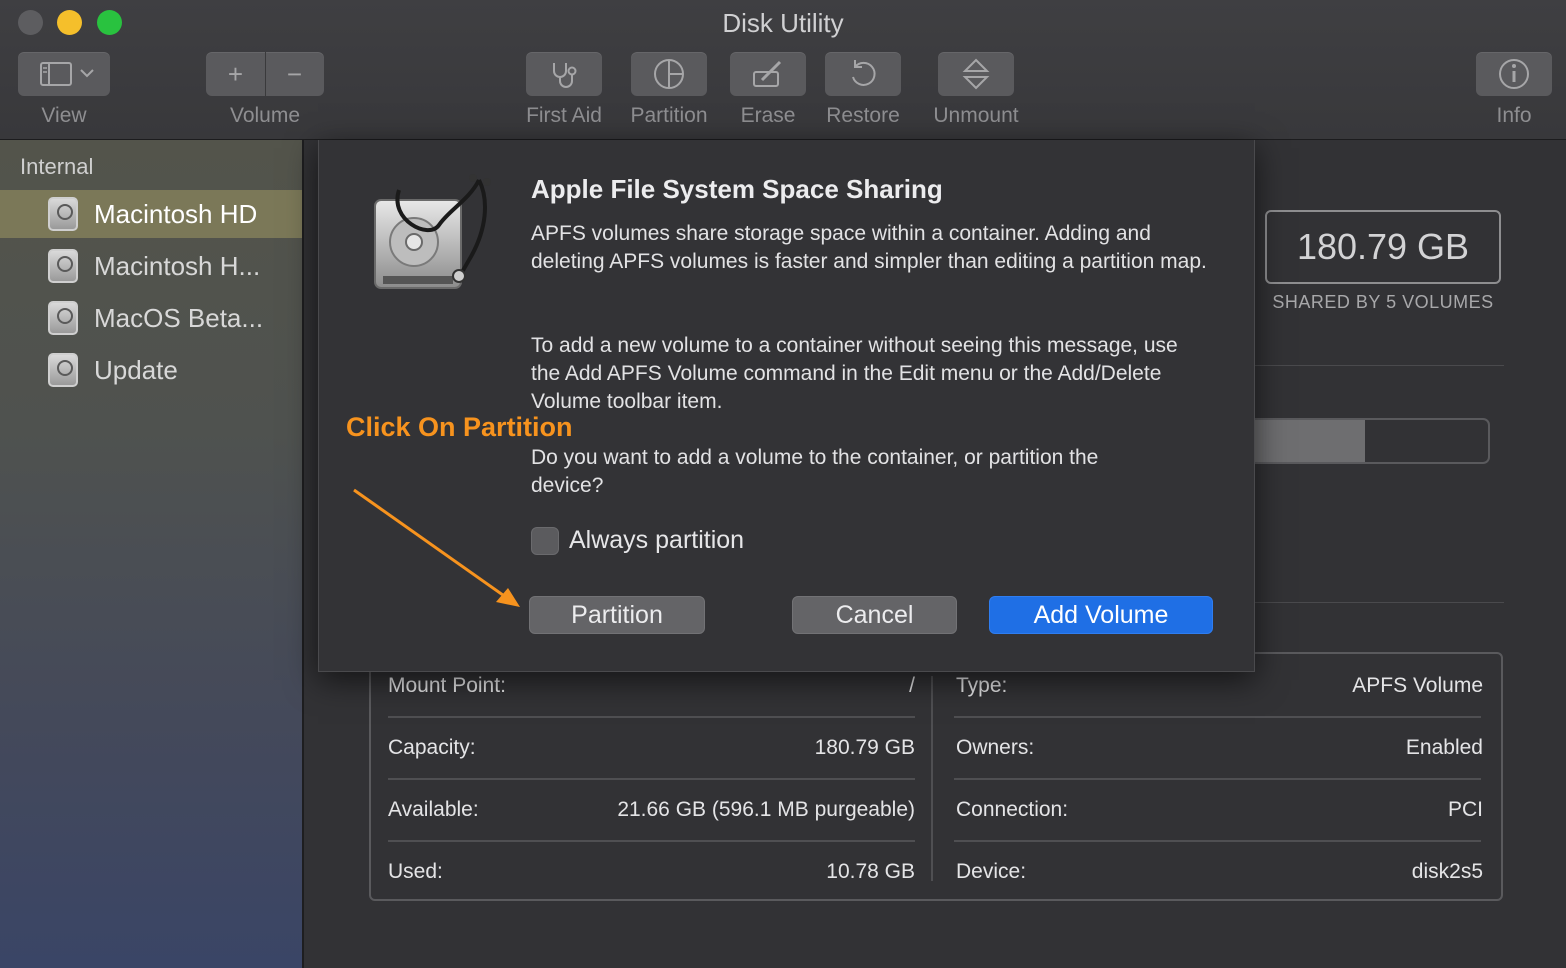  What do you see at coordinates (995, 747) in the screenshot?
I see `owners-key: Owners:` at bounding box center [995, 747].